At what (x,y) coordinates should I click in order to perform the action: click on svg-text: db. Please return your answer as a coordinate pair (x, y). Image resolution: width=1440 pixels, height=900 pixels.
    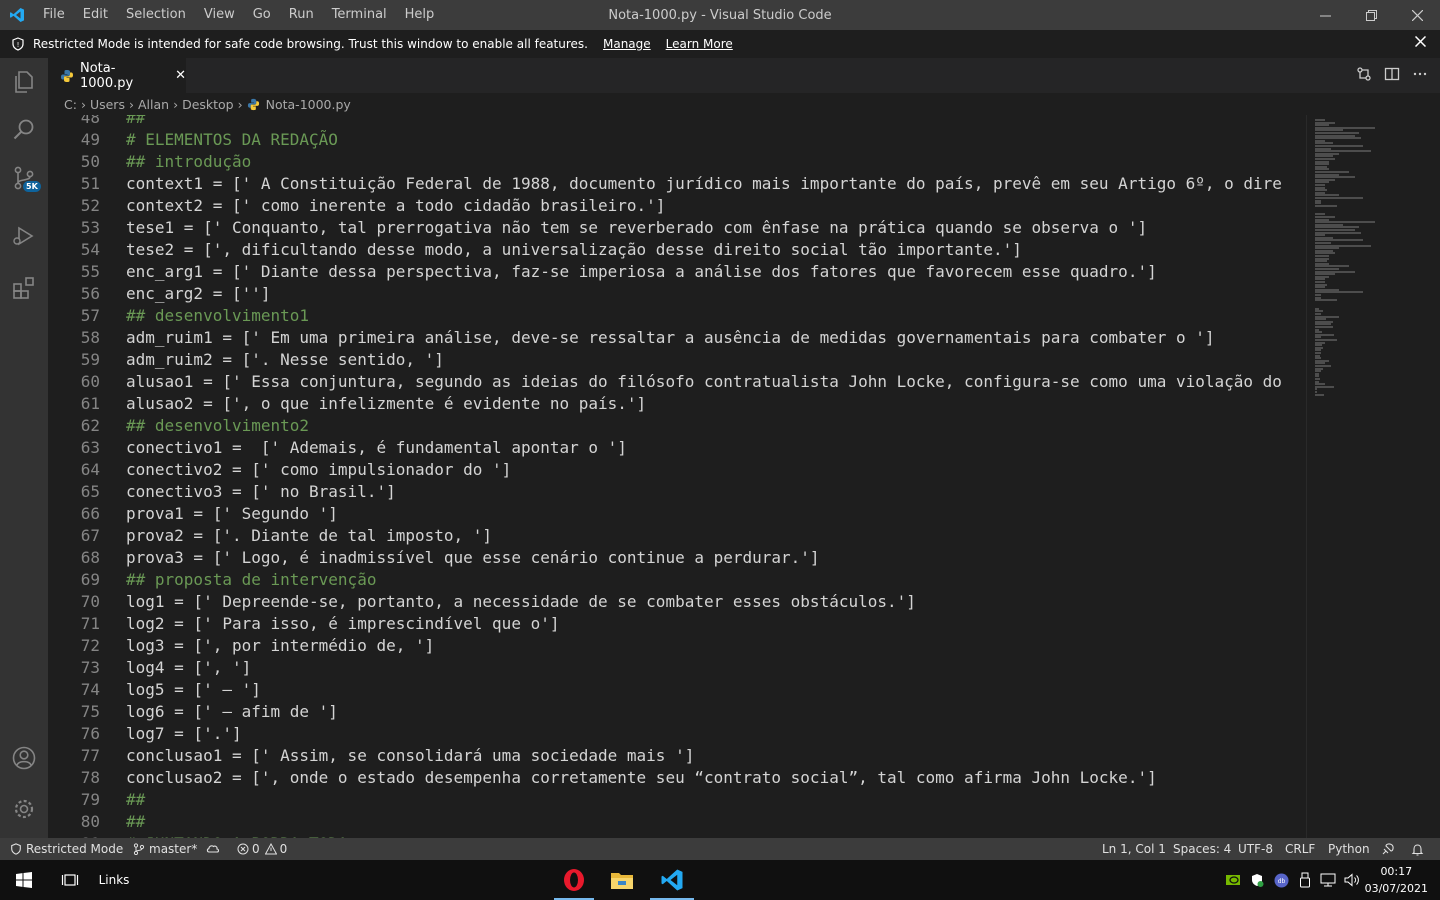
    Looking at the image, I should click on (1281, 881).